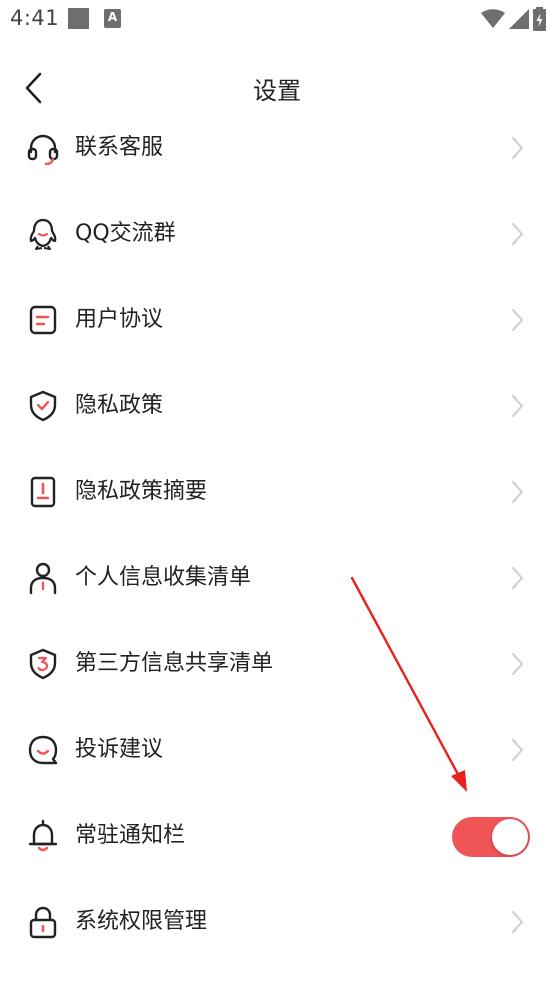 Image resolution: width=554 pixels, height=984 pixels. What do you see at coordinates (277, 578) in the screenshot?
I see `settings-item-personal-info-list: 个人信息收集清单` at bounding box center [277, 578].